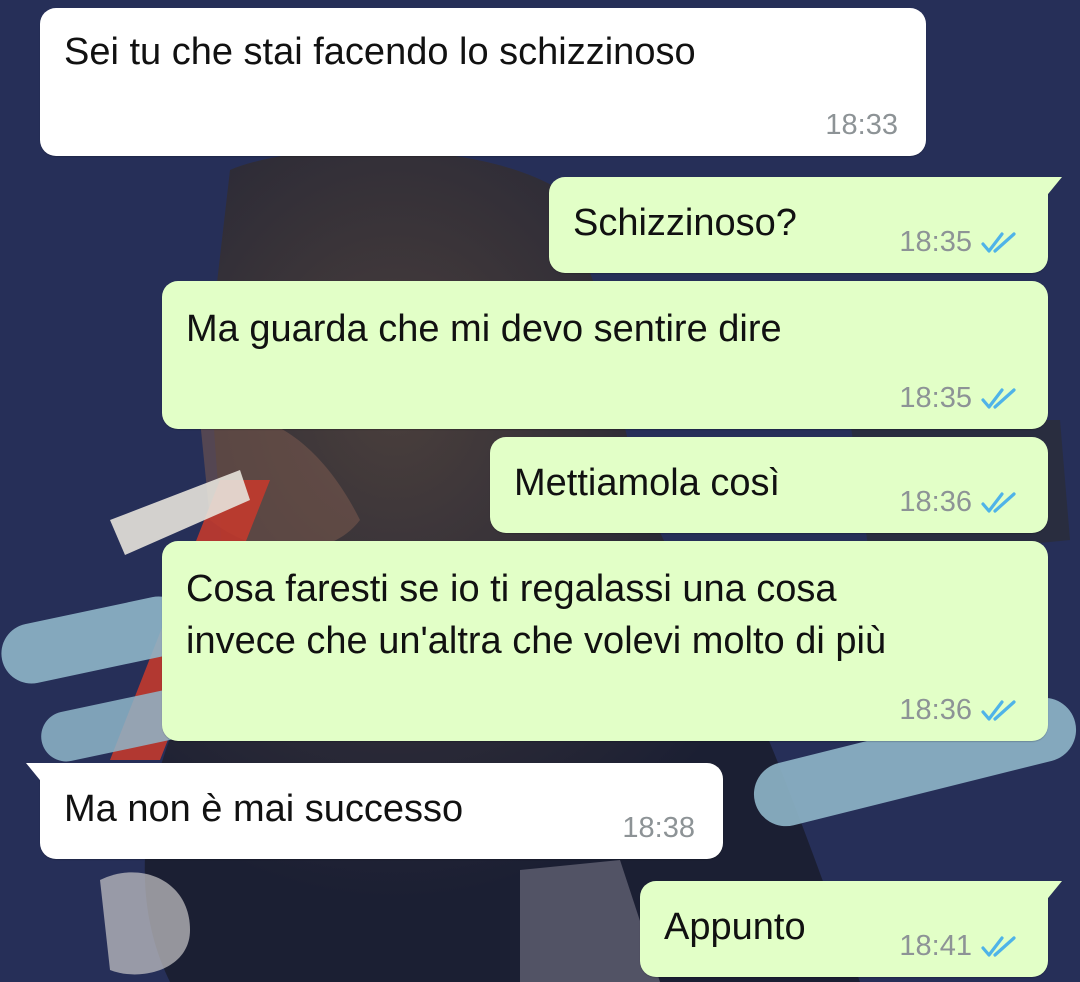 The image size is (1080, 982). I want to click on outgoing-message: Mettiamola così 18:36, so click(769, 485).